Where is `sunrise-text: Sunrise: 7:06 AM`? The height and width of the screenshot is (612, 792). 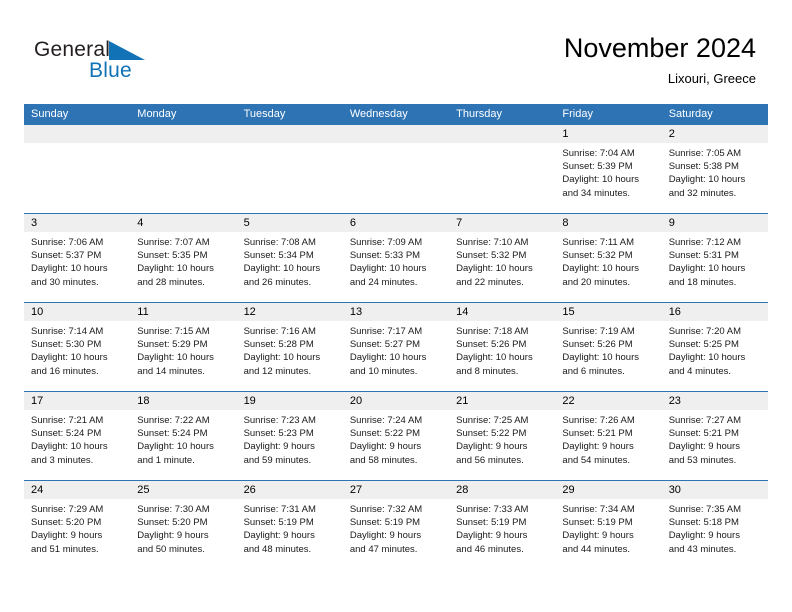
sunrise-text: Sunrise: 7:06 AM is located at coordinates (67, 242).